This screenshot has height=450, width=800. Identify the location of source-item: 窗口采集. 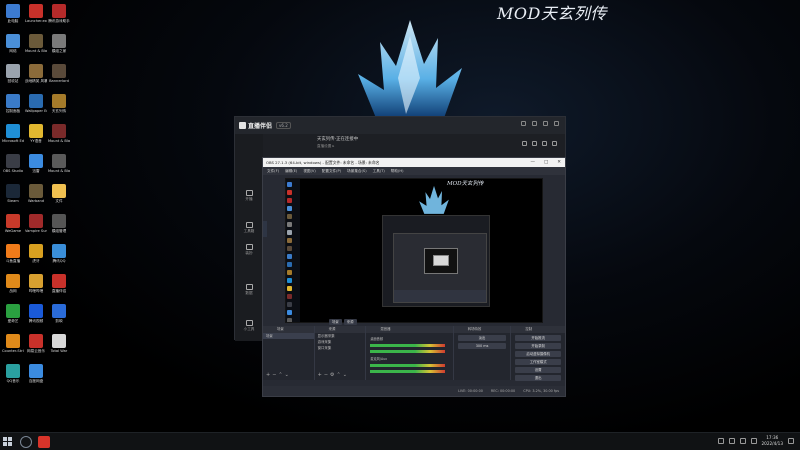
(340, 348).